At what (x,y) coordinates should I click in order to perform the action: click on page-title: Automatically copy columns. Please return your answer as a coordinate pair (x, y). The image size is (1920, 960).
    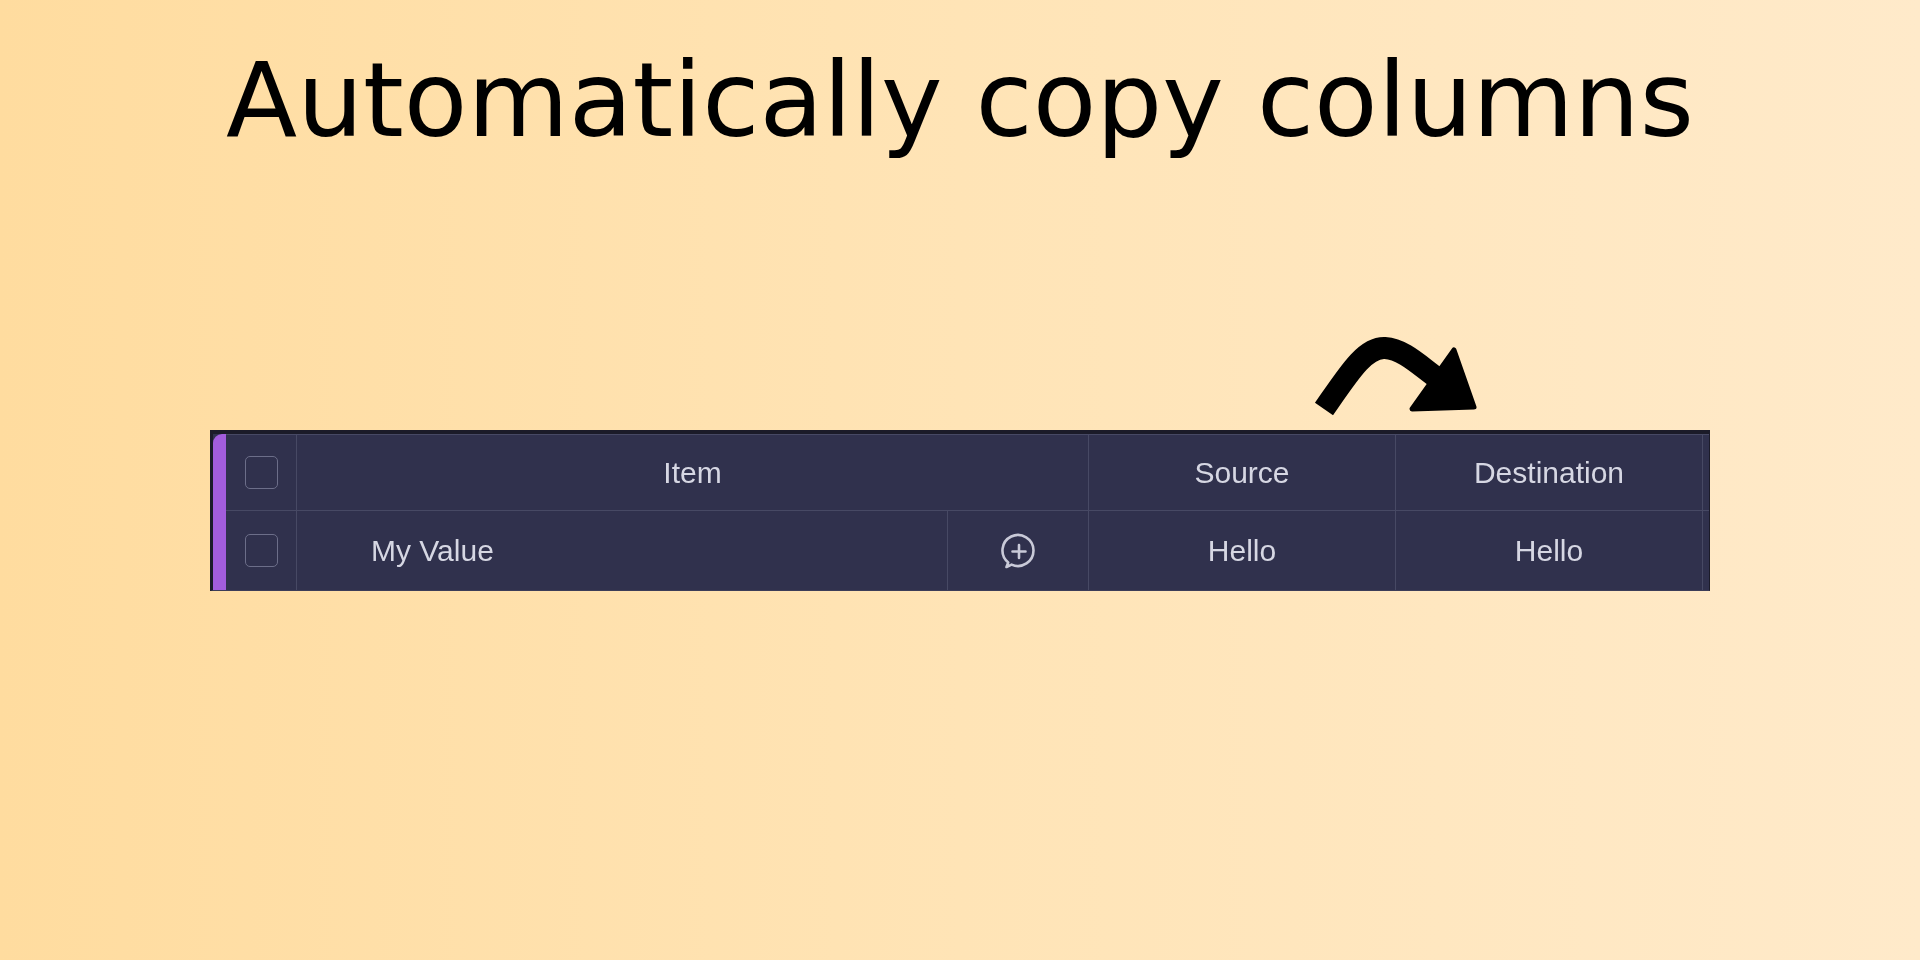
    Looking at the image, I should click on (960, 100).